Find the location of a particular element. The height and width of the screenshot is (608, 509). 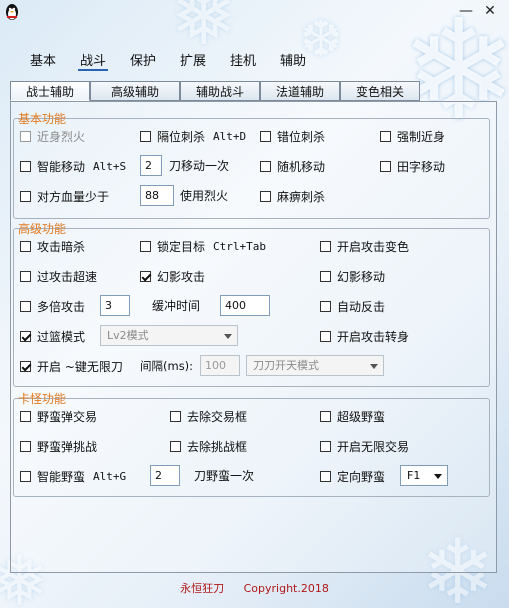

paralyze-stab-checkbox: 麻痹刺杀 is located at coordinates (292, 196).